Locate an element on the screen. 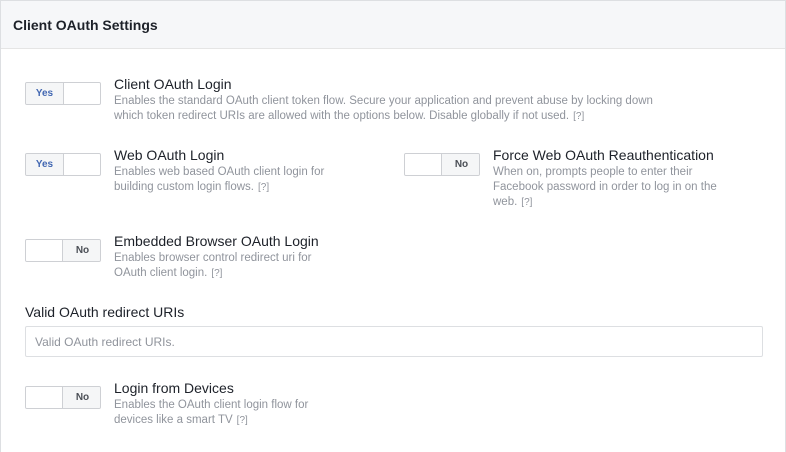 The image size is (786, 452). description-line: building custom login flows. [?] is located at coordinates (244, 187).